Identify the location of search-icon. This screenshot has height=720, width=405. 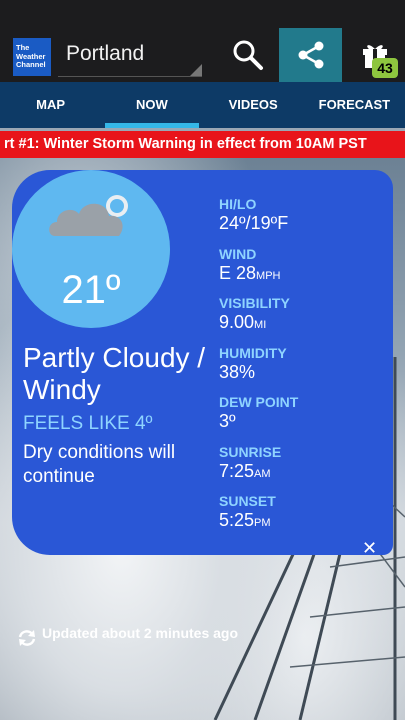
(248, 55).